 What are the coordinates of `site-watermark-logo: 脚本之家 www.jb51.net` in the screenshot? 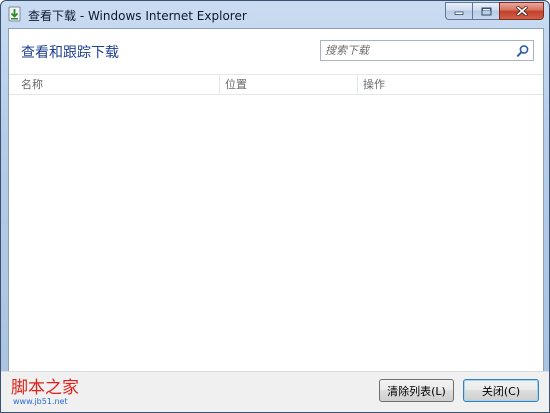 It's located at (45, 392).